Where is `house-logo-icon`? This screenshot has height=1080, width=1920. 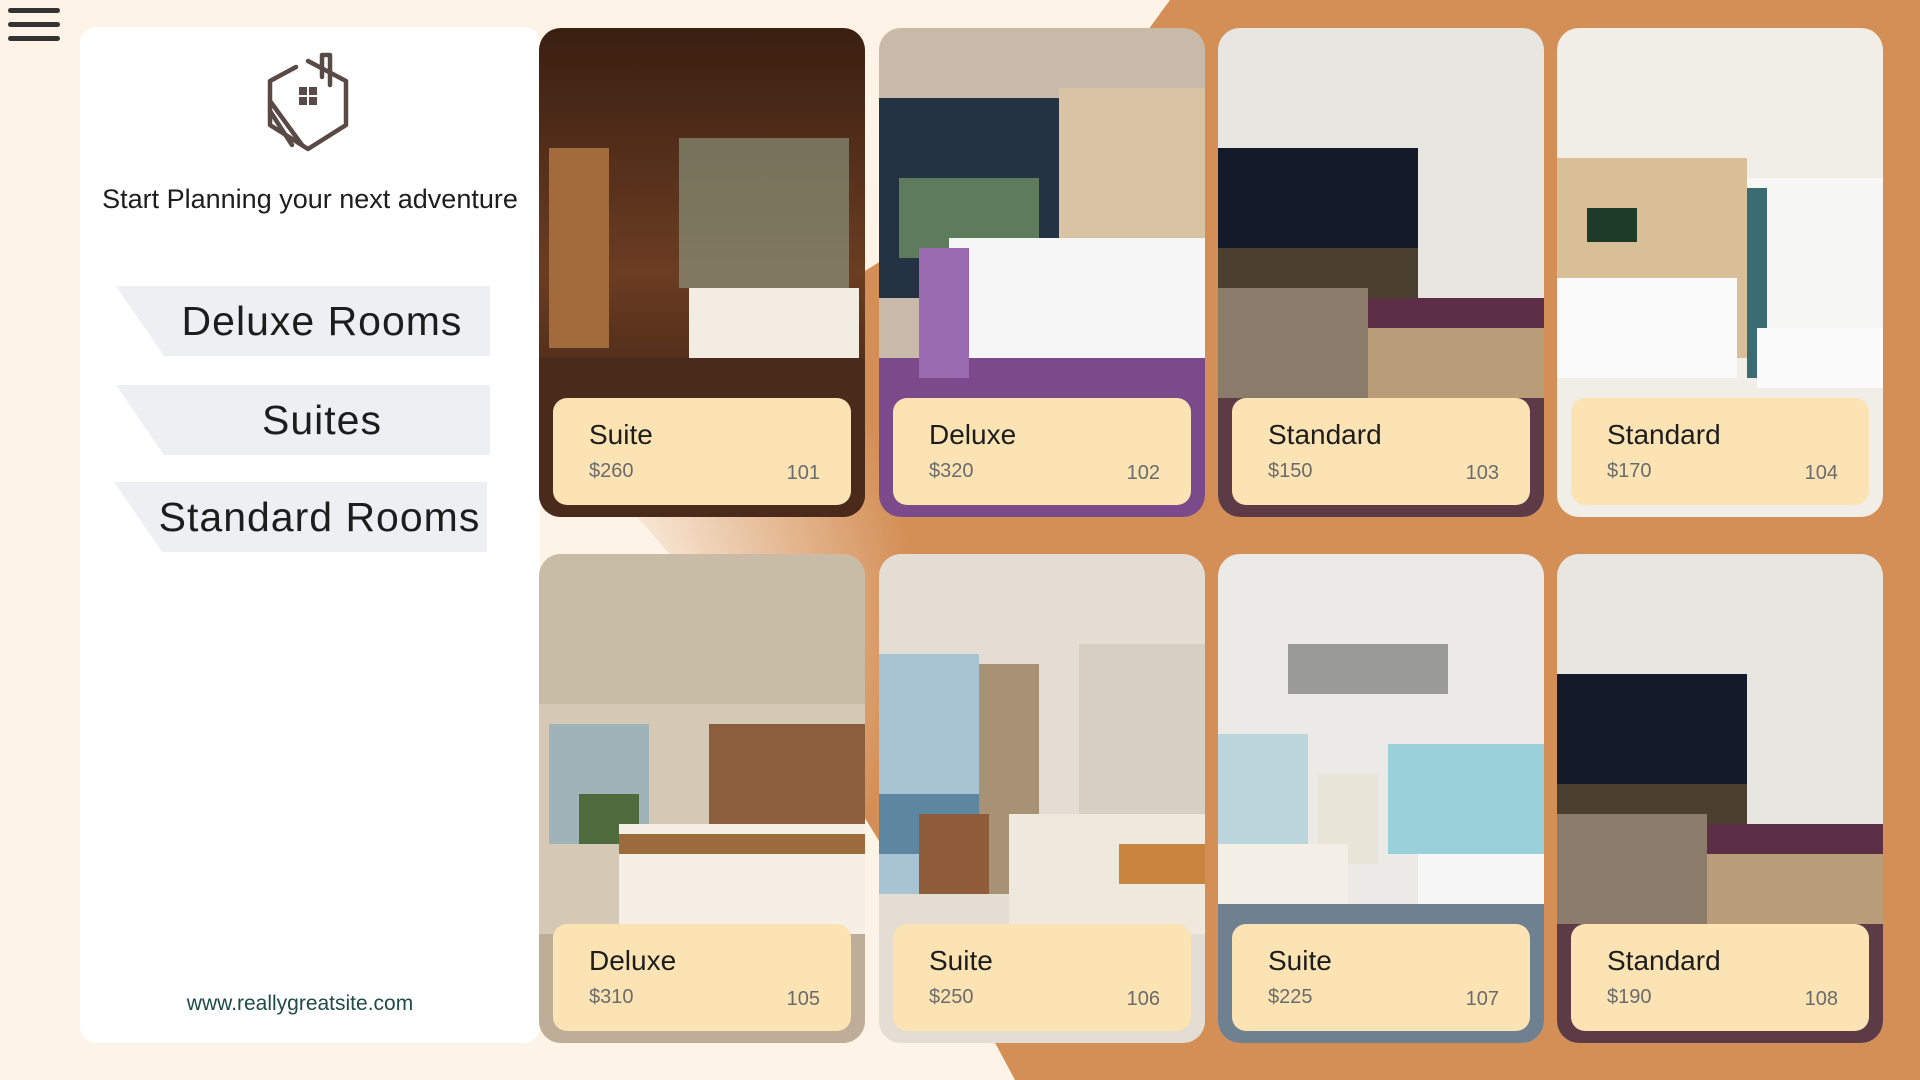 house-logo-icon is located at coordinates (313, 104).